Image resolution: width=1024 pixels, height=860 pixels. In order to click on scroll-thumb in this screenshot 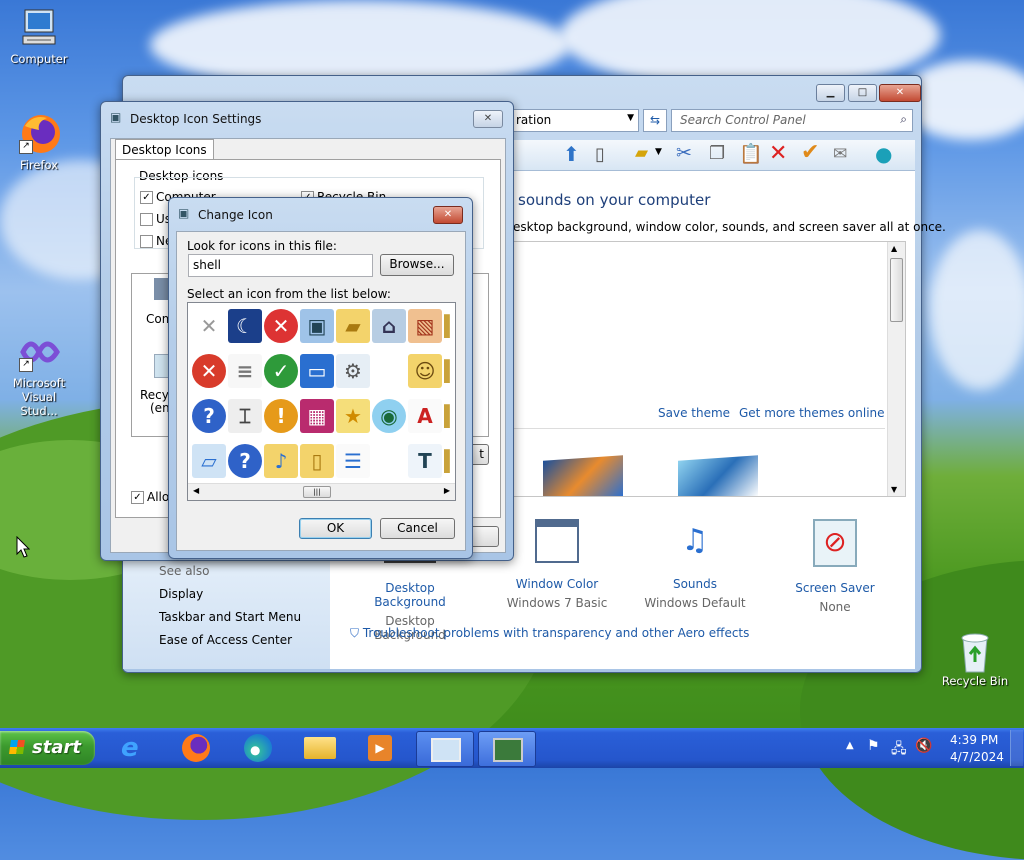, I will do `click(896, 290)`.